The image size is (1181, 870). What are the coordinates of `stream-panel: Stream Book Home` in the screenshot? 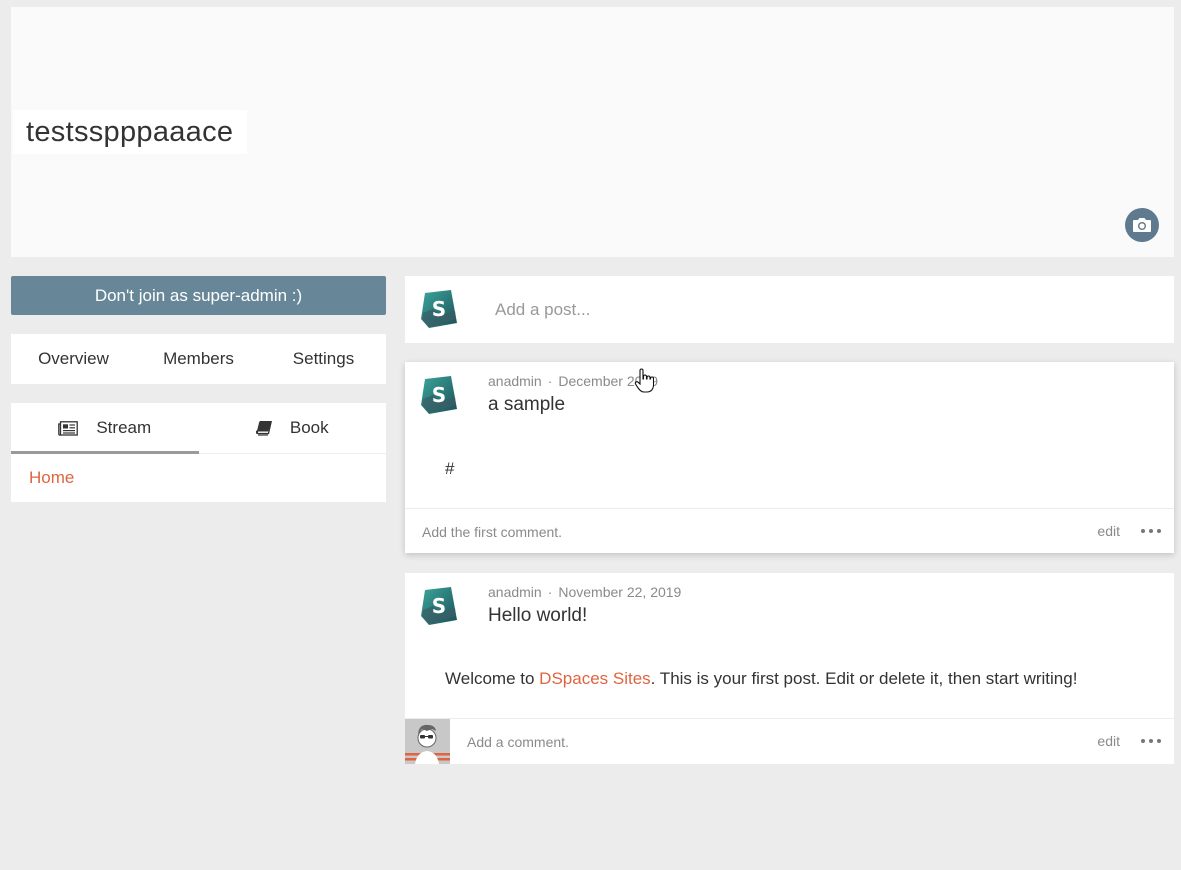 It's located at (198, 452).